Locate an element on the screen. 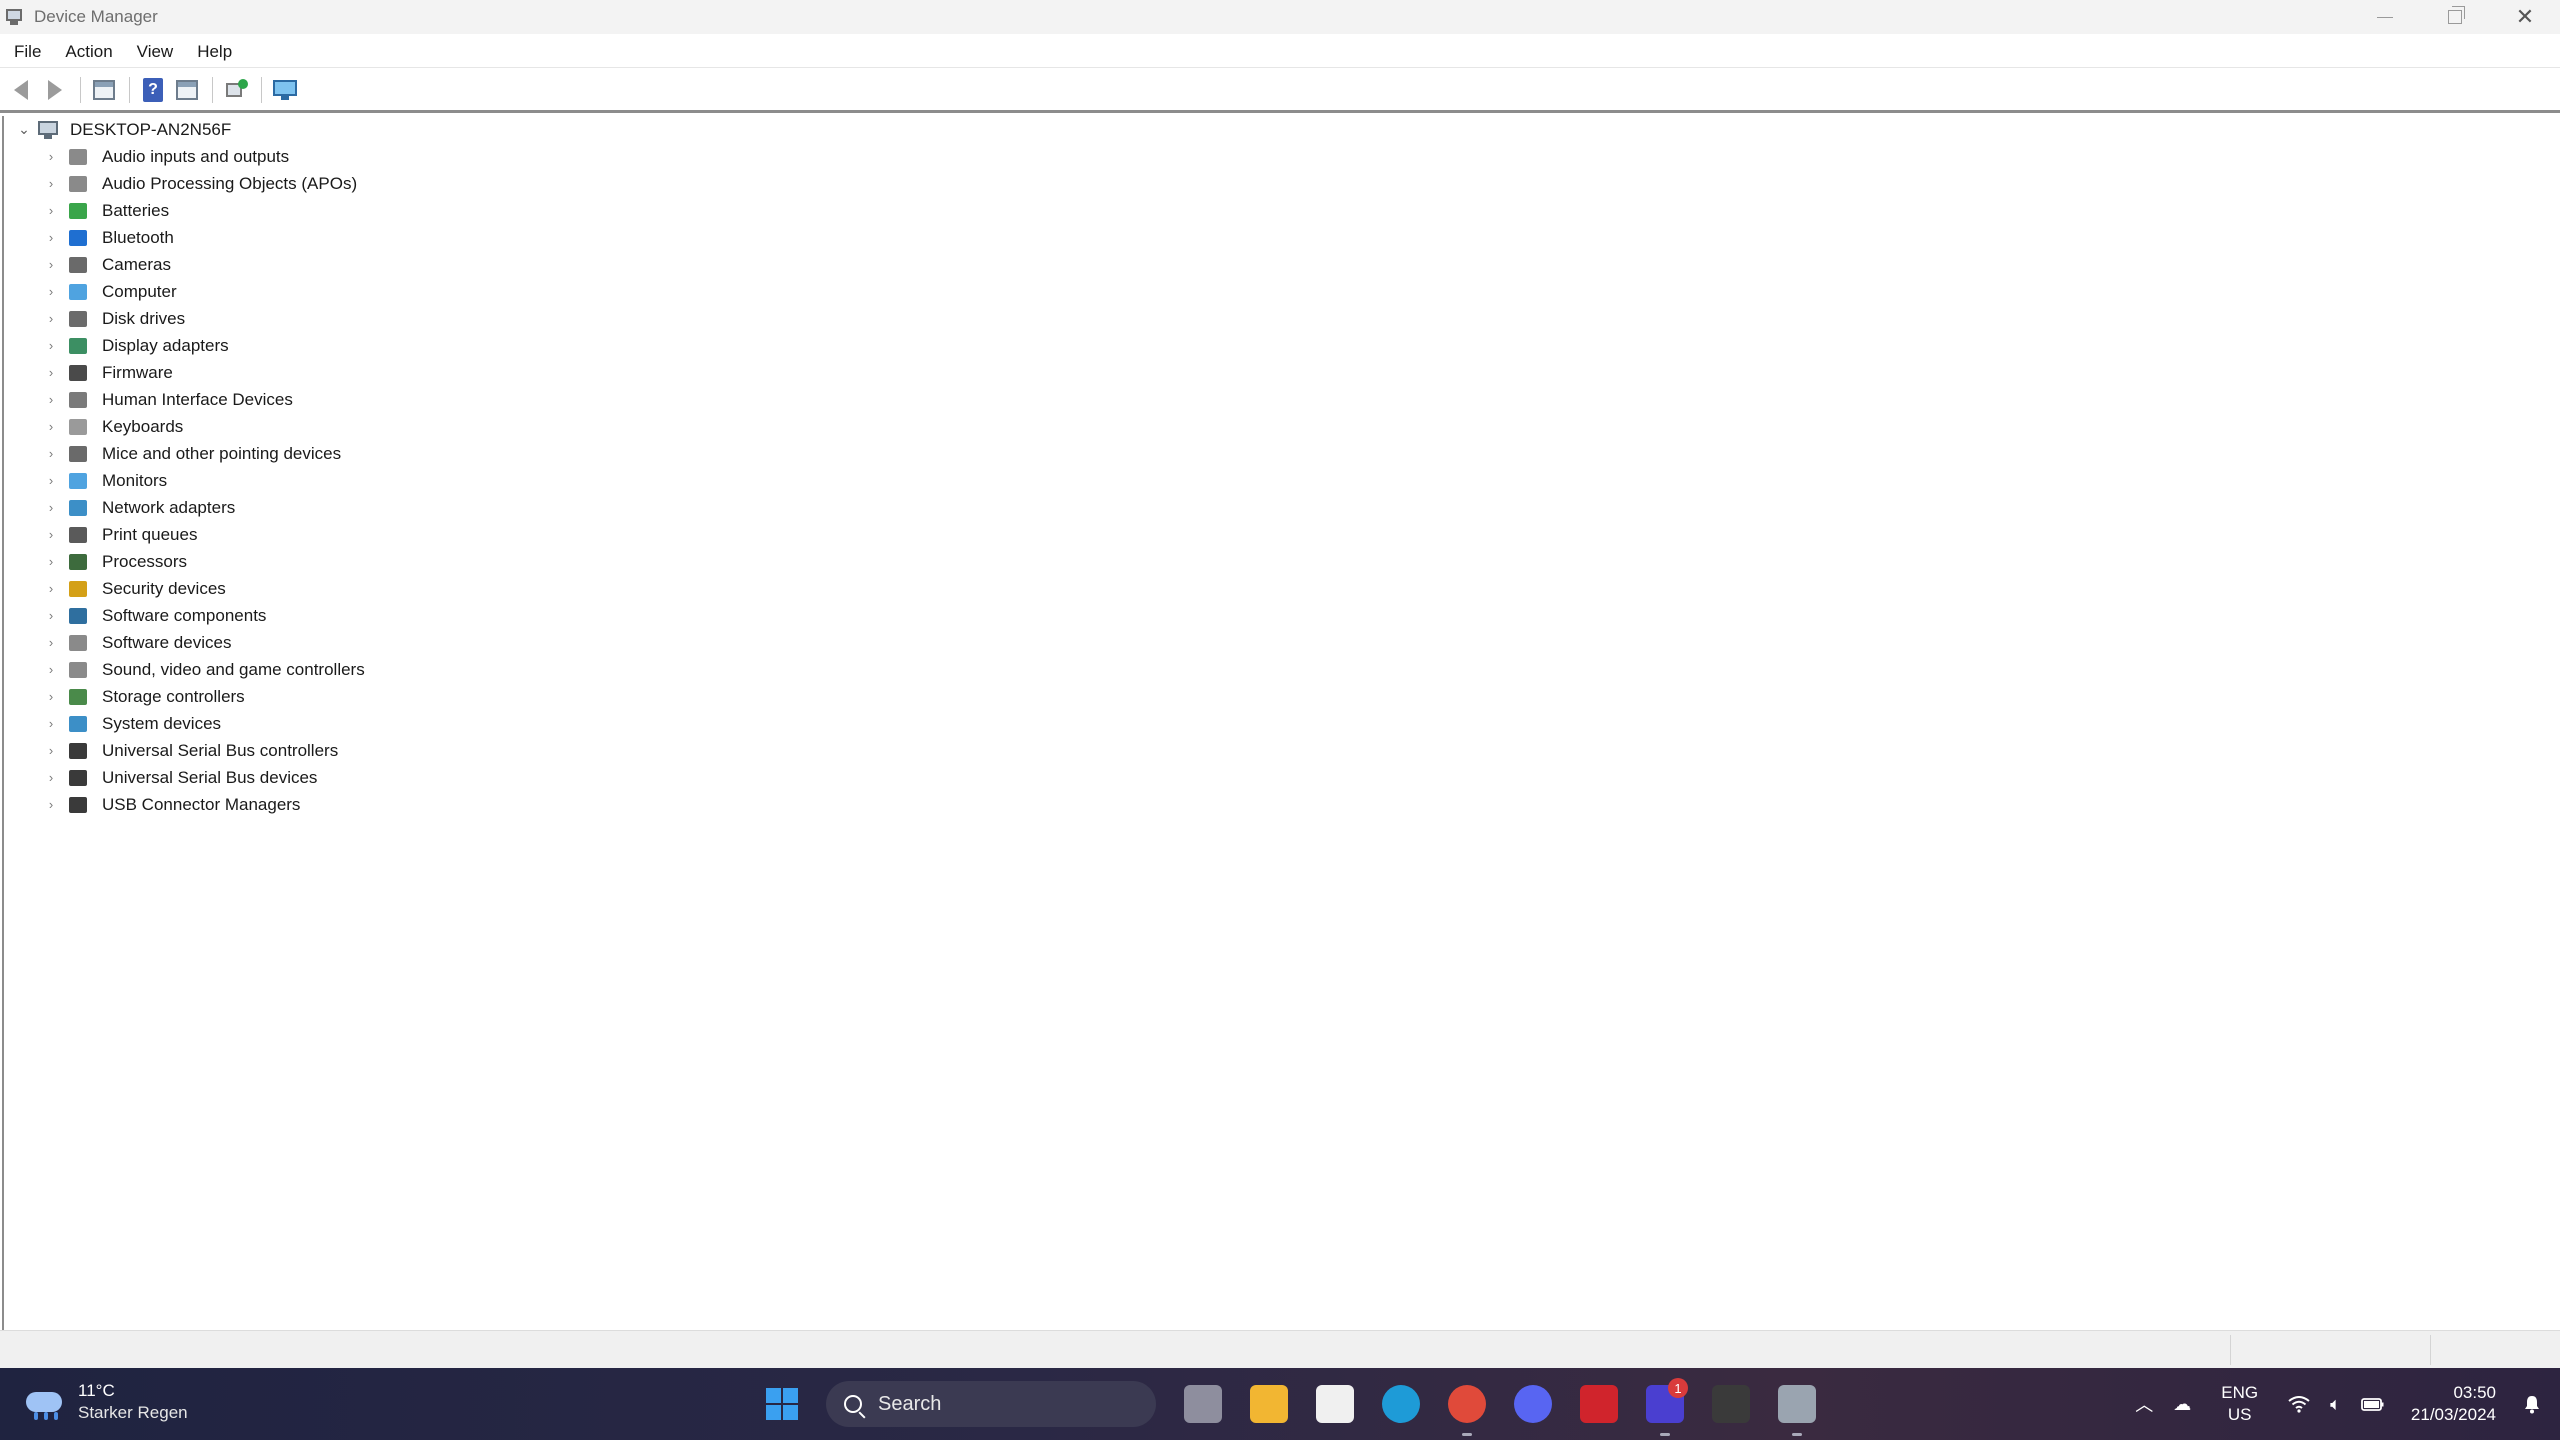 This screenshot has width=2560, height=1440. taskbar-app-device-manager is located at coordinates (1797, 1404).